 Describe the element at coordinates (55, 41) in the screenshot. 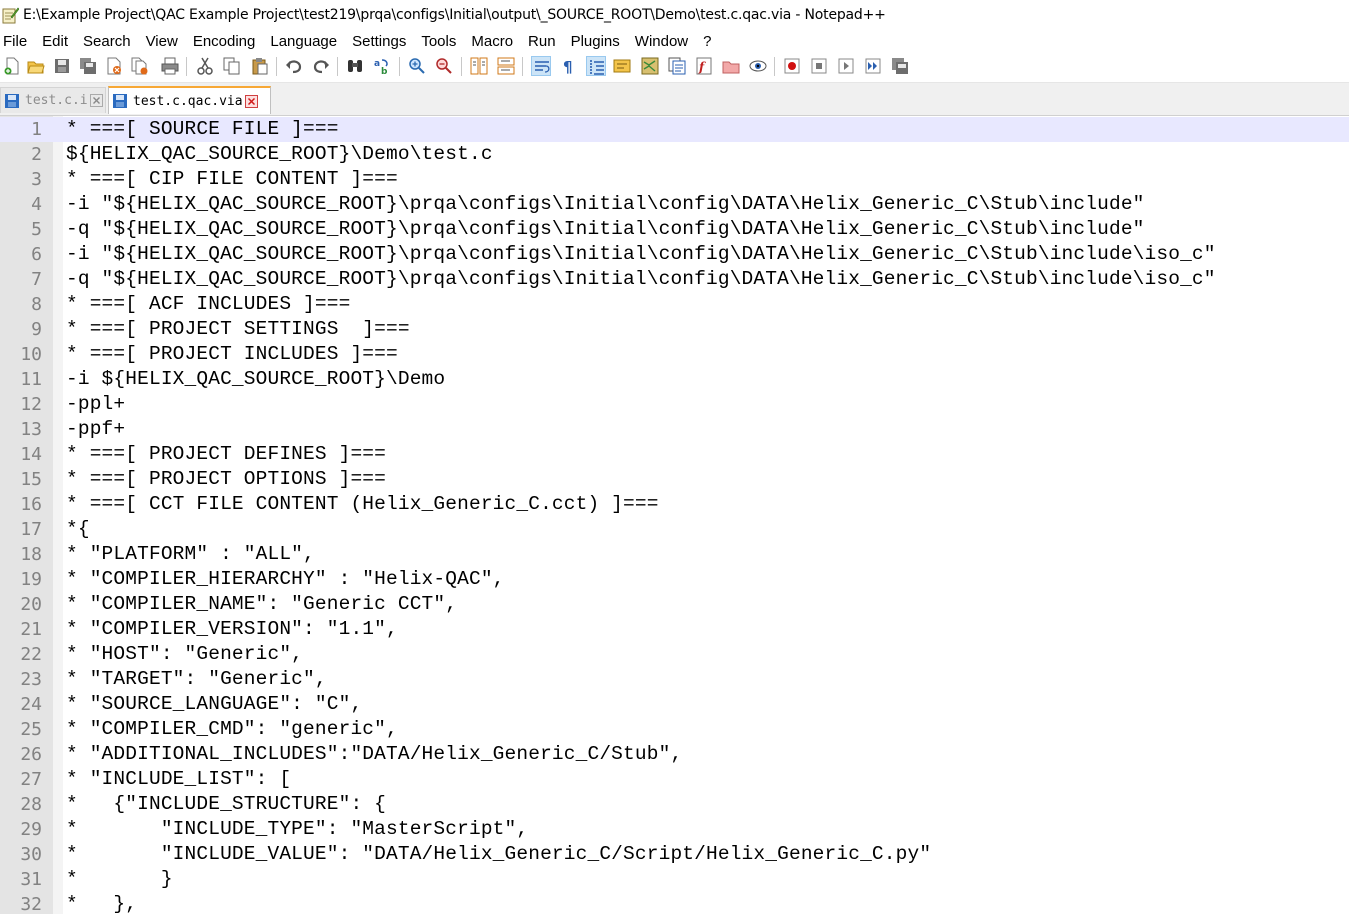

I see `menu-edit: Edit` at that location.